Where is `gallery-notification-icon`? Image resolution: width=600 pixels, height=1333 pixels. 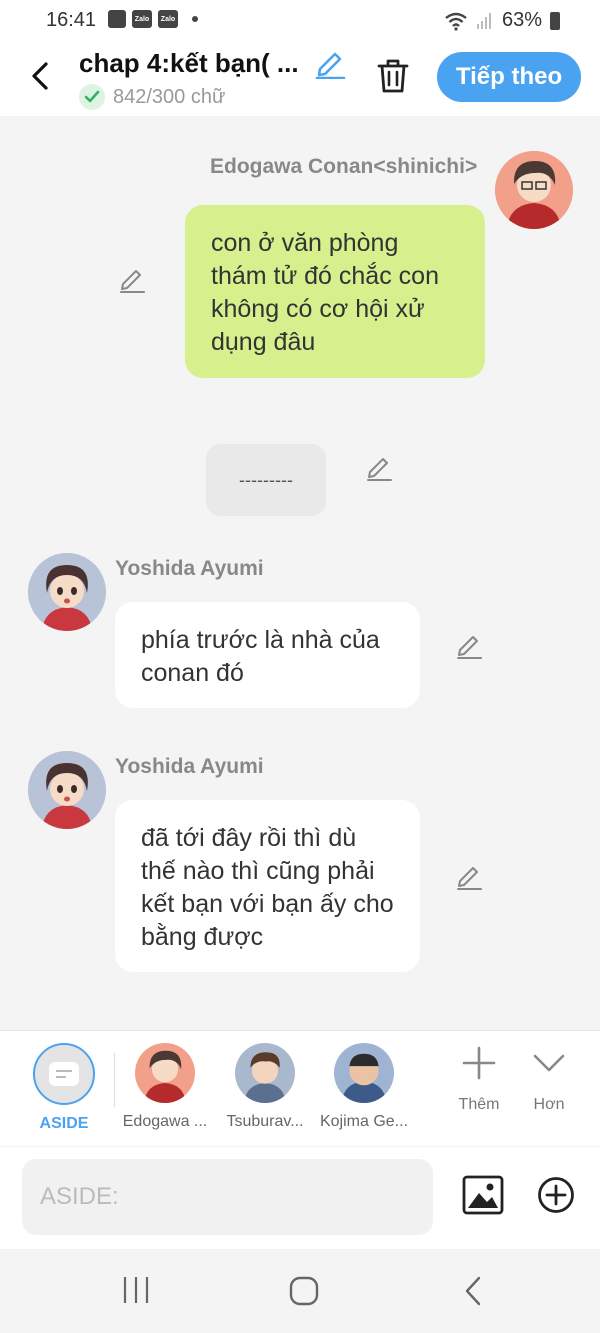 gallery-notification-icon is located at coordinates (117, 19).